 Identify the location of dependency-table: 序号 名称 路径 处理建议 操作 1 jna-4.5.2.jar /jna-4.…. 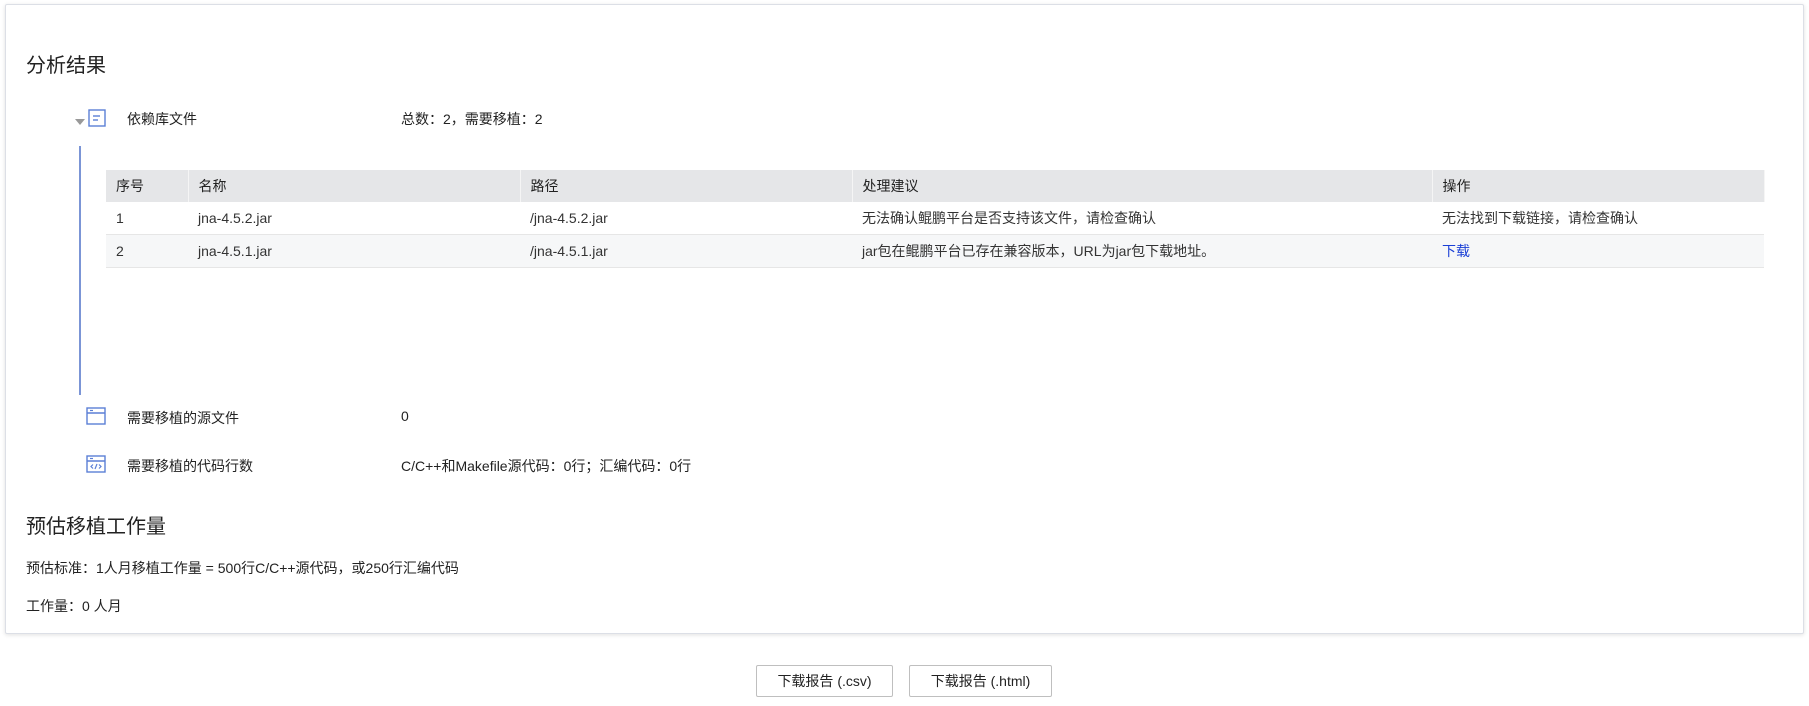
(935, 219).